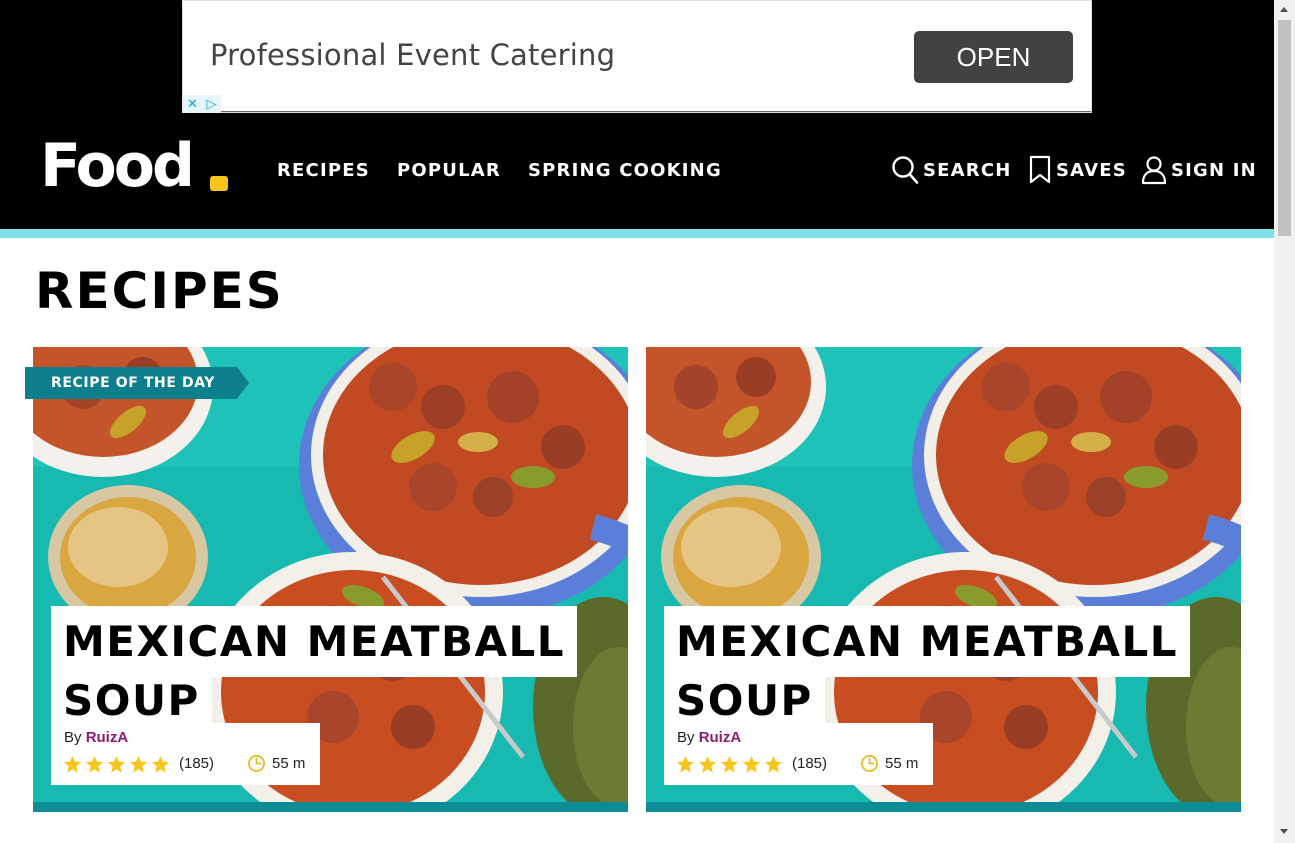 The height and width of the screenshot is (843, 1295). I want to click on ad-divider, so click(656, 111).